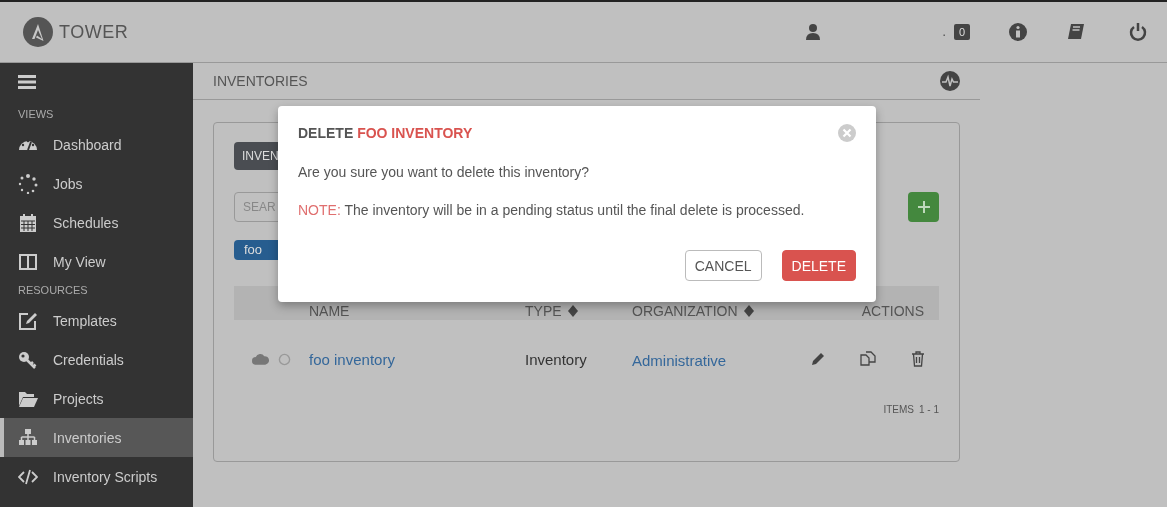 The image size is (1167, 507). I want to click on count-badge: 0, so click(961, 32).